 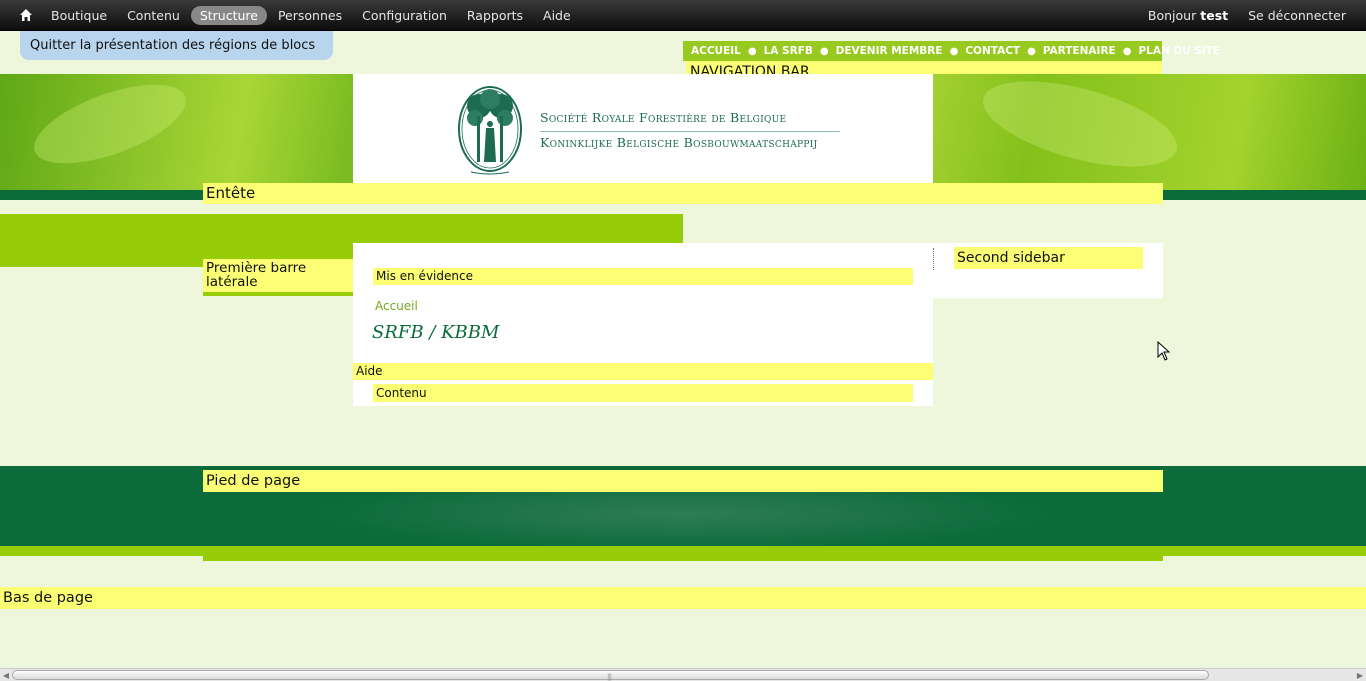 I want to click on logo-divider, so click(x=690, y=131).